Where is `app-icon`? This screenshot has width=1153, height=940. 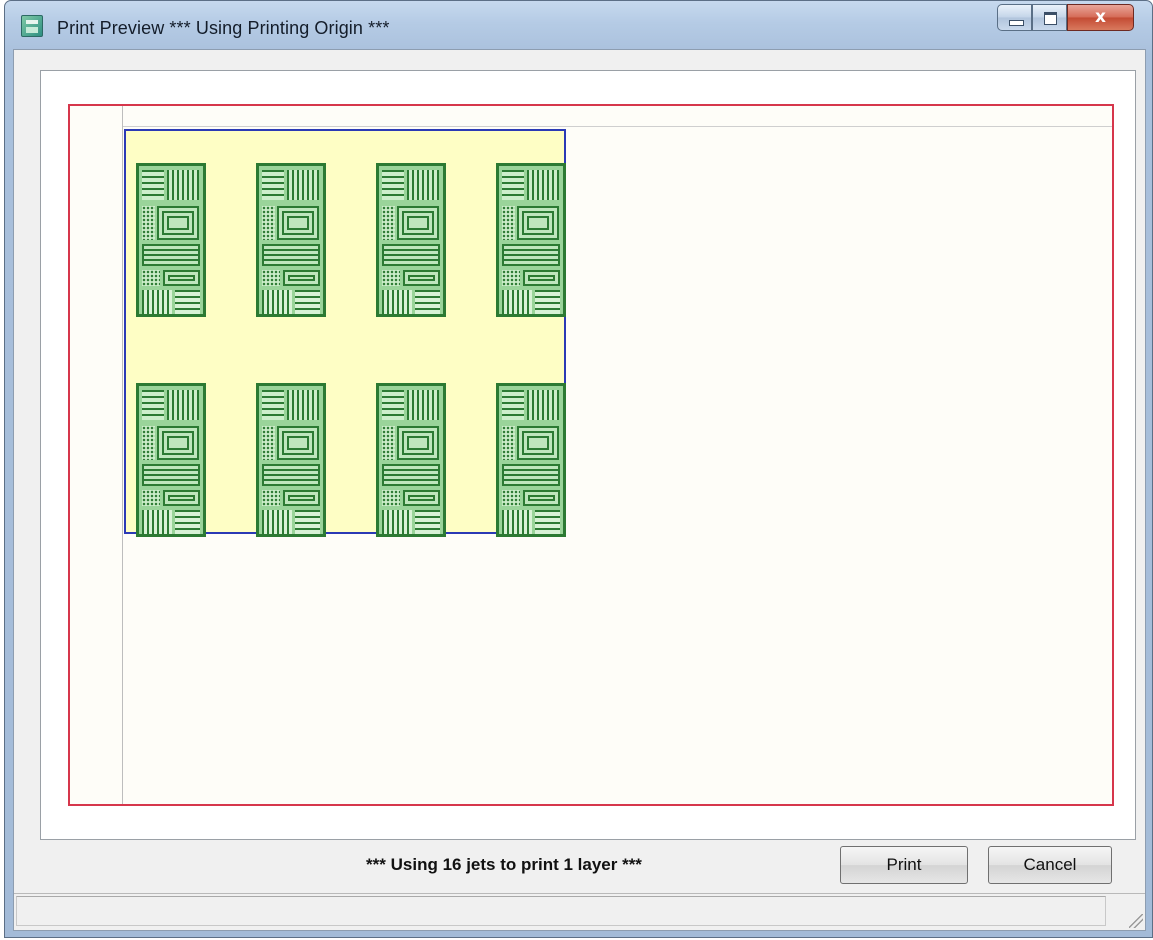 app-icon is located at coordinates (32, 26).